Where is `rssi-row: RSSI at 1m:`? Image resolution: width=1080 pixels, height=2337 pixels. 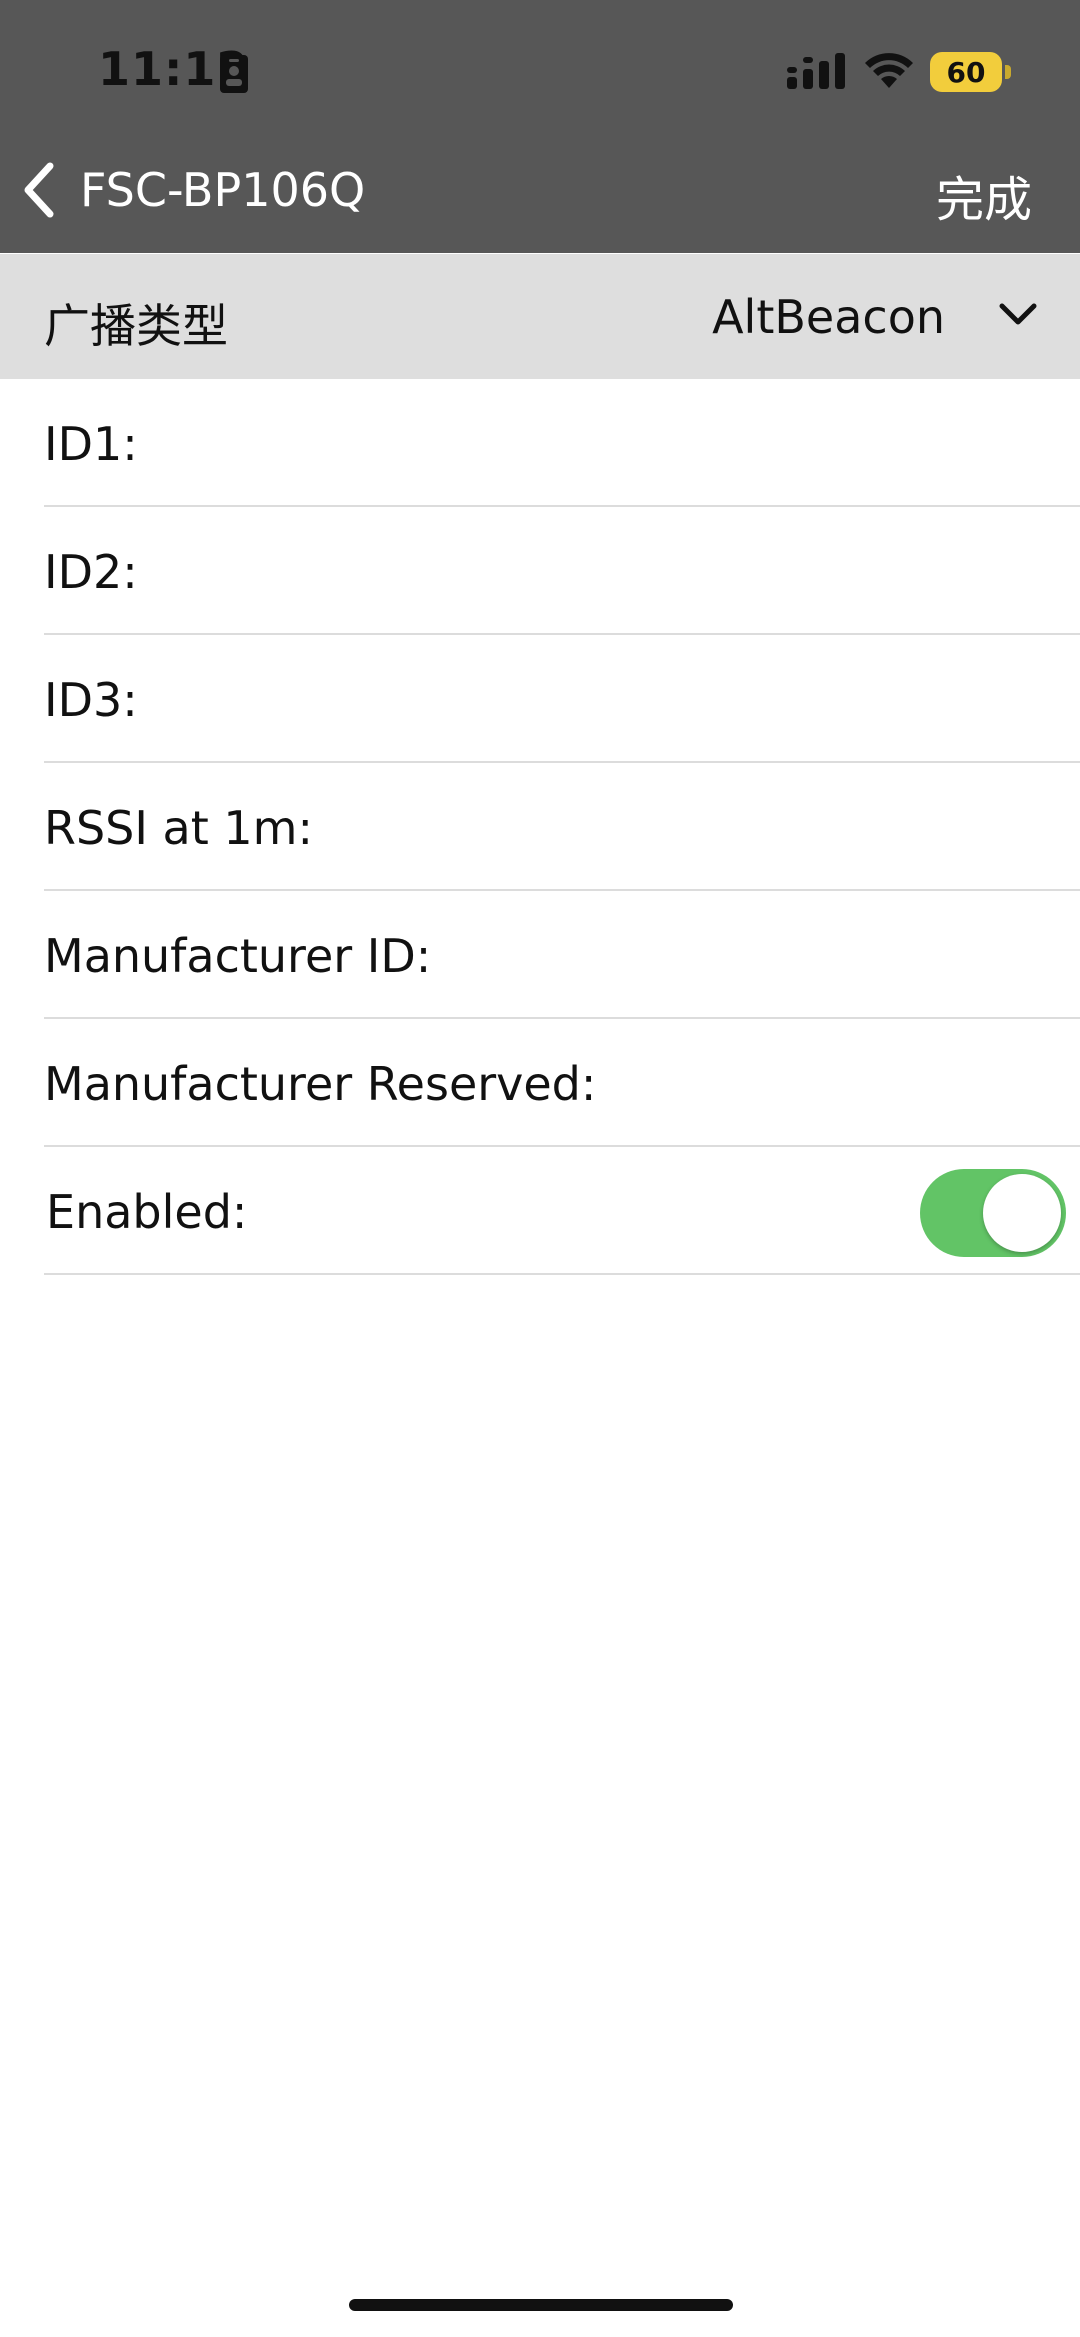 rssi-row: RSSI at 1m: is located at coordinates (562, 827).